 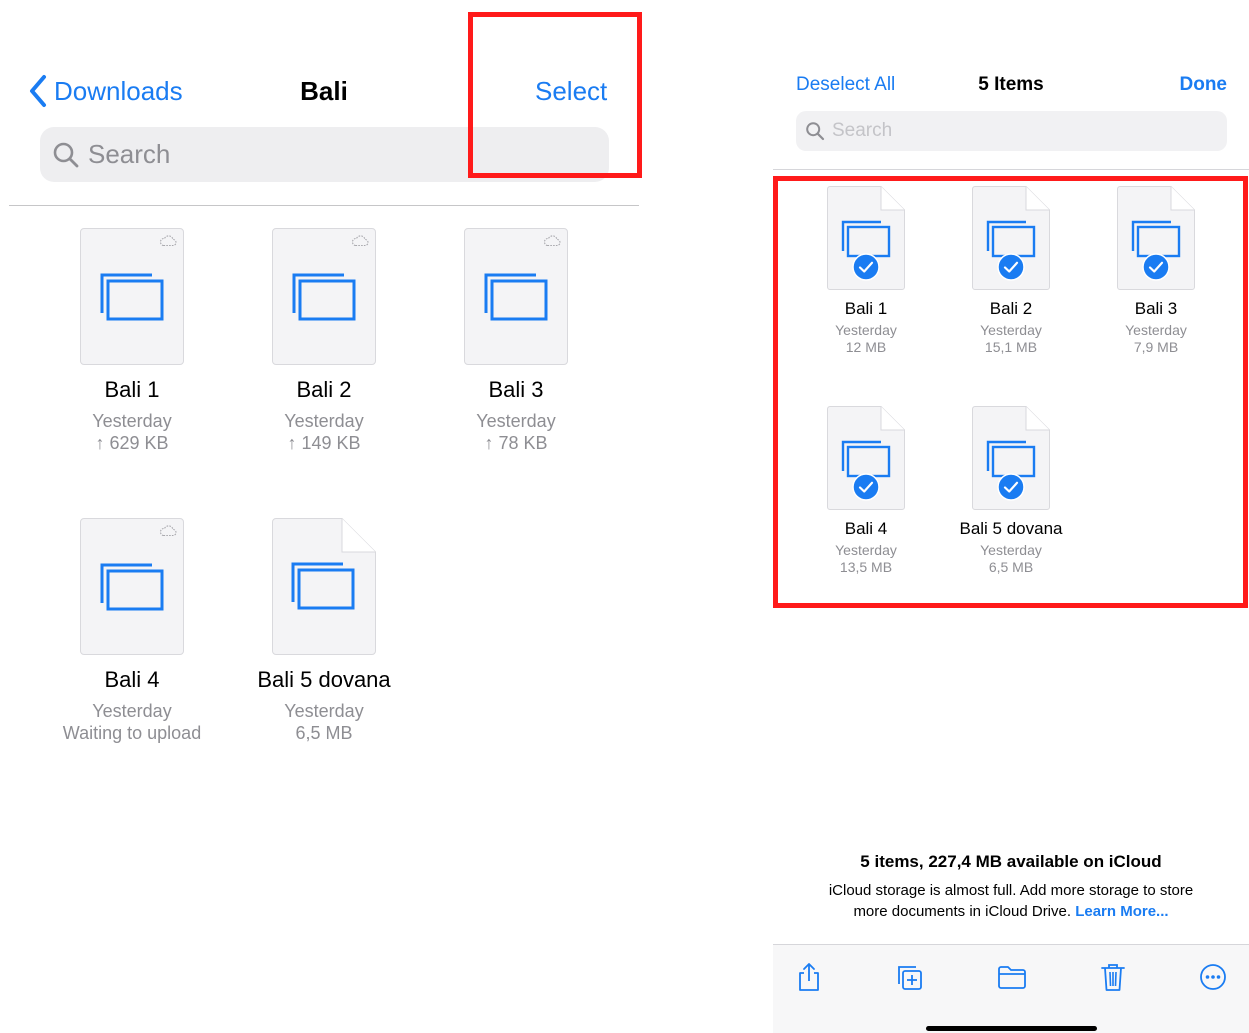 I want to click on file-status: ↑ 78 KB, so click(x=516, y=443).